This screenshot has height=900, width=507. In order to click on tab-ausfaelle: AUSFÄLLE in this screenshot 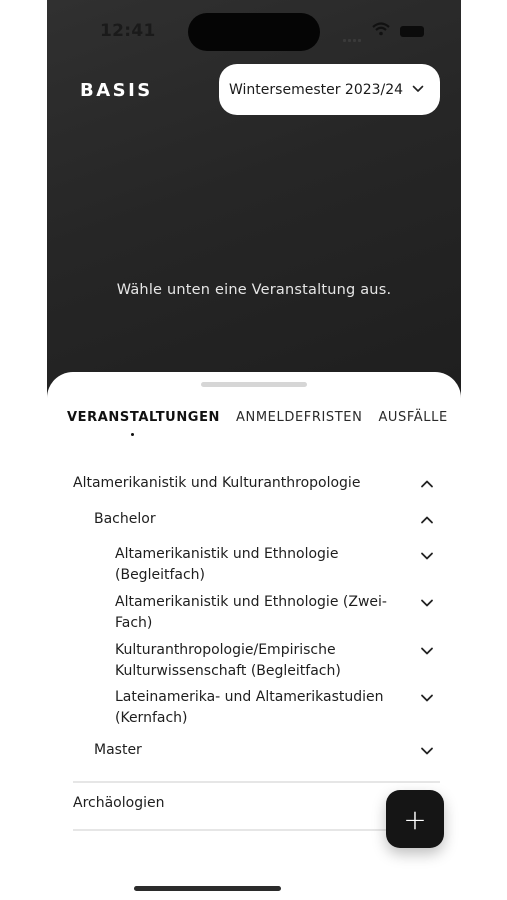, I will do `click(412, 417)`.